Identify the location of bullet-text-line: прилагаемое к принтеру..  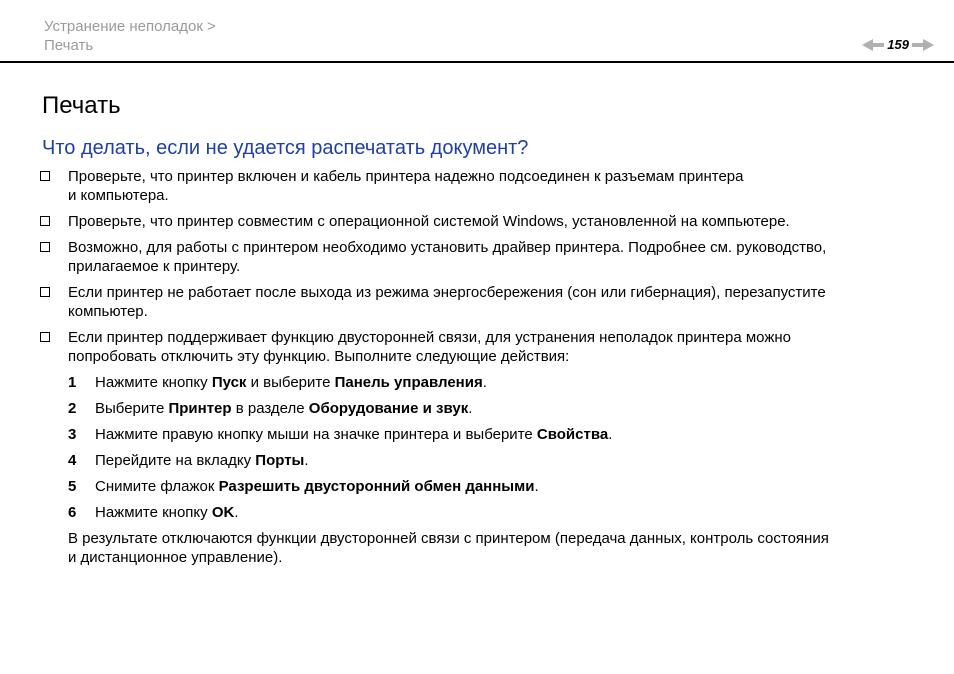
(154, 266).